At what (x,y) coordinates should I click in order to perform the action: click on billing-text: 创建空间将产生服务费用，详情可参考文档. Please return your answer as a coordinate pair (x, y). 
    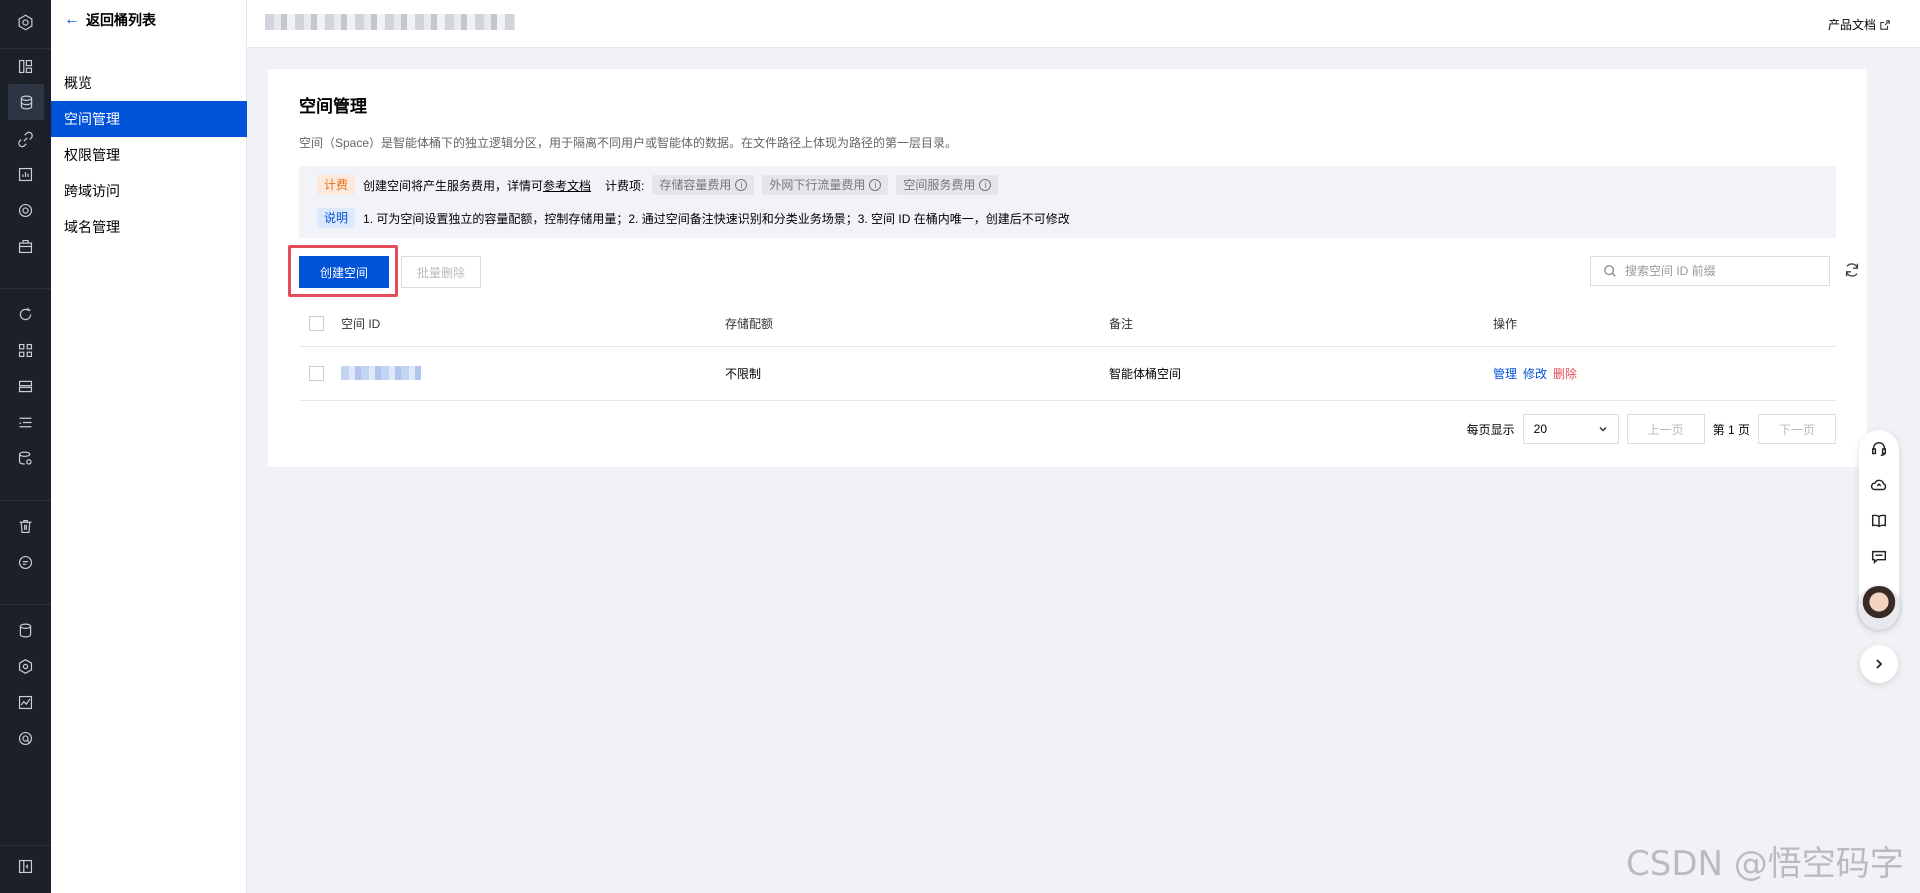
    Looking at the image, I should click on (477, 185).